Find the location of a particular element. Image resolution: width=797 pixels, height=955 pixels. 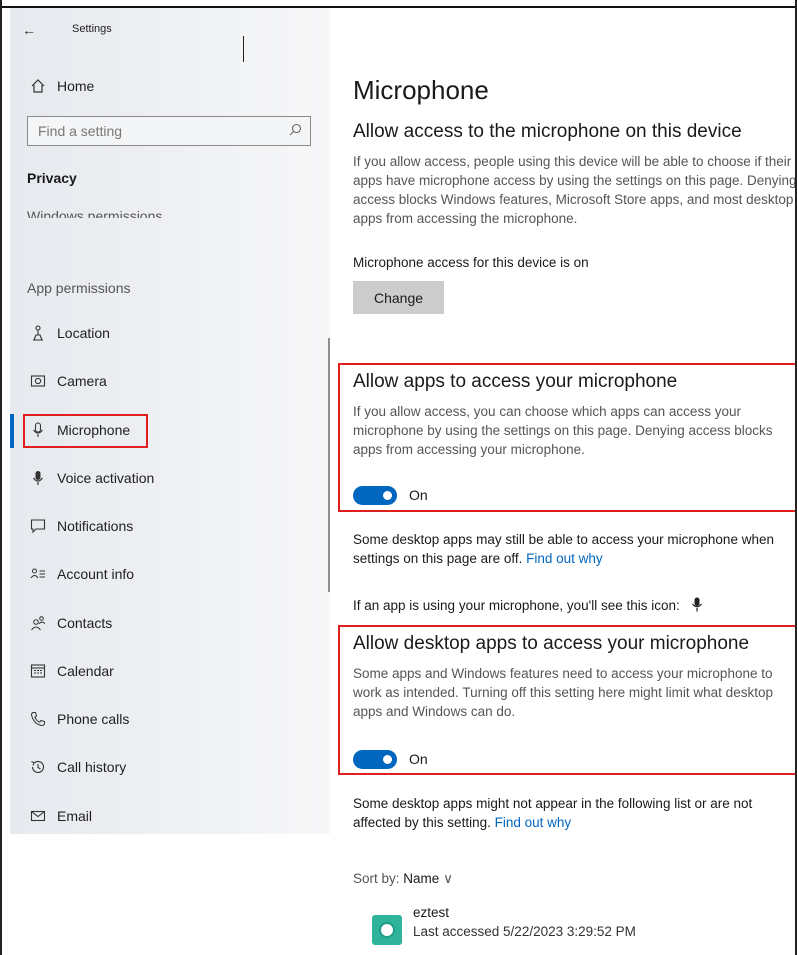

sidebar-item-label: Voice activation is located at coordinates (106, 478).